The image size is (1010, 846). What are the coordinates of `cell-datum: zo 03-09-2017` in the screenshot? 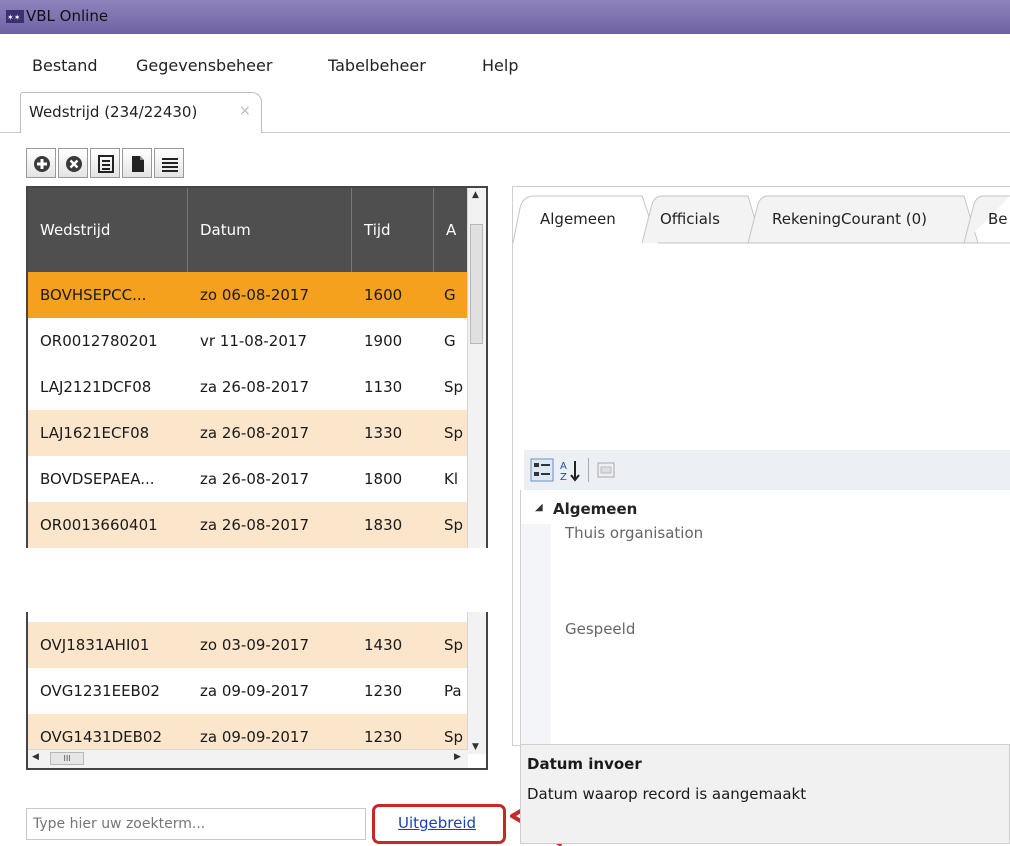 It's located at (254, 645).